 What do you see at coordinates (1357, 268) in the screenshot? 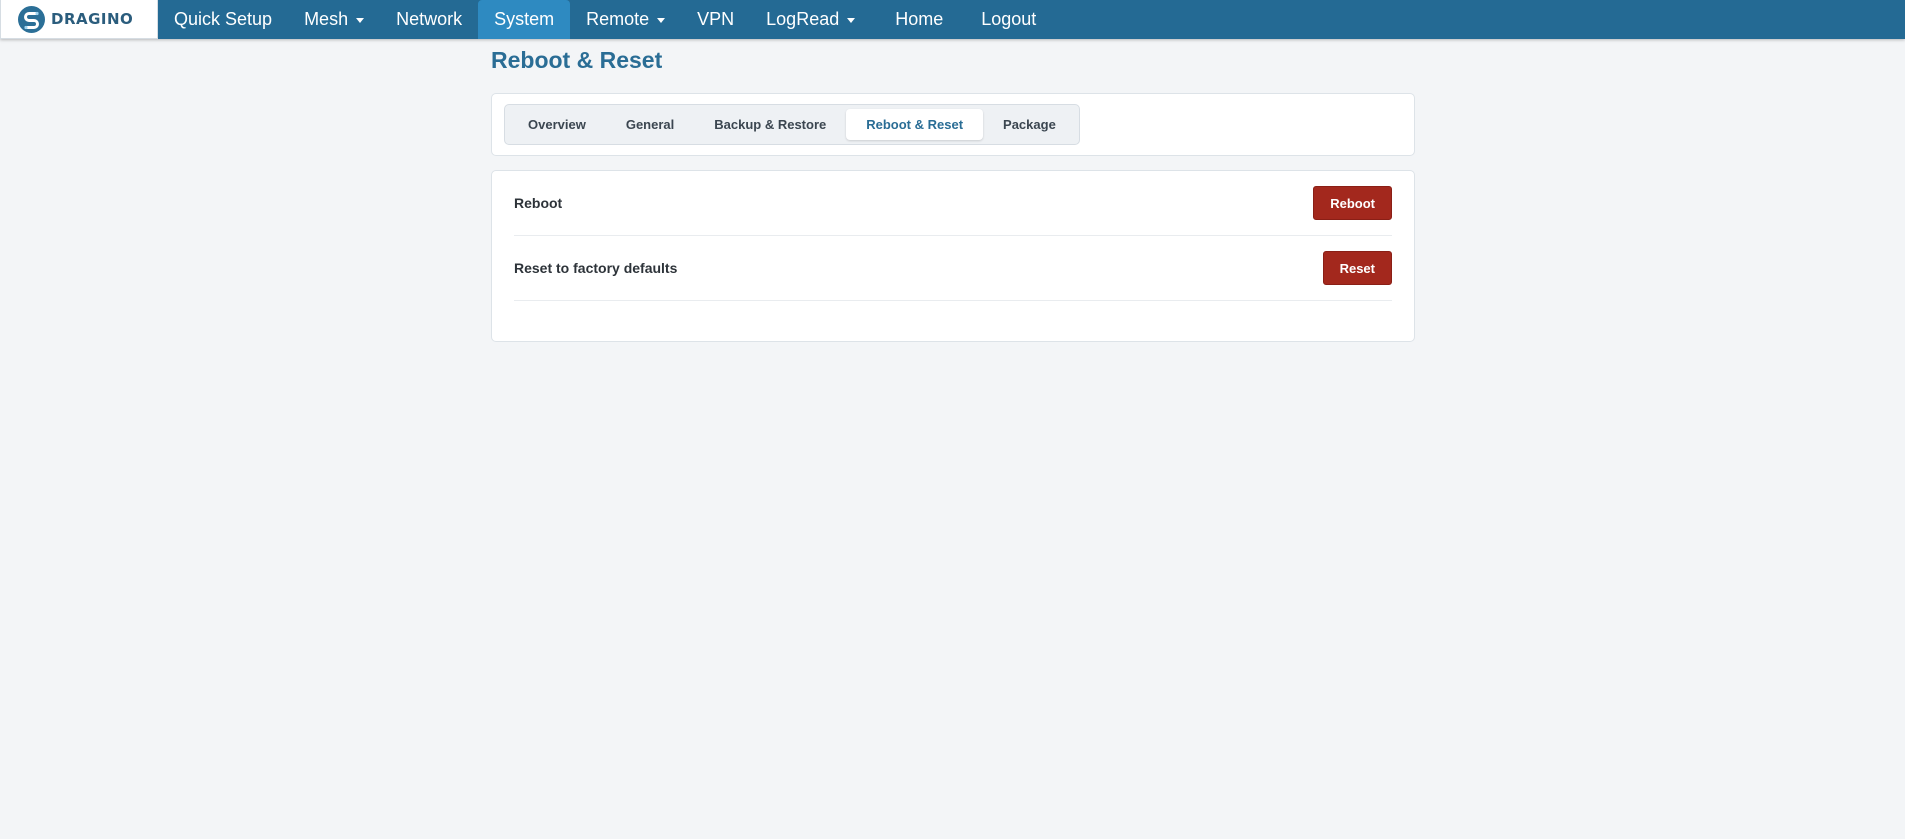
I see `reset-button: Reset` at bounding box center [1357, 268].